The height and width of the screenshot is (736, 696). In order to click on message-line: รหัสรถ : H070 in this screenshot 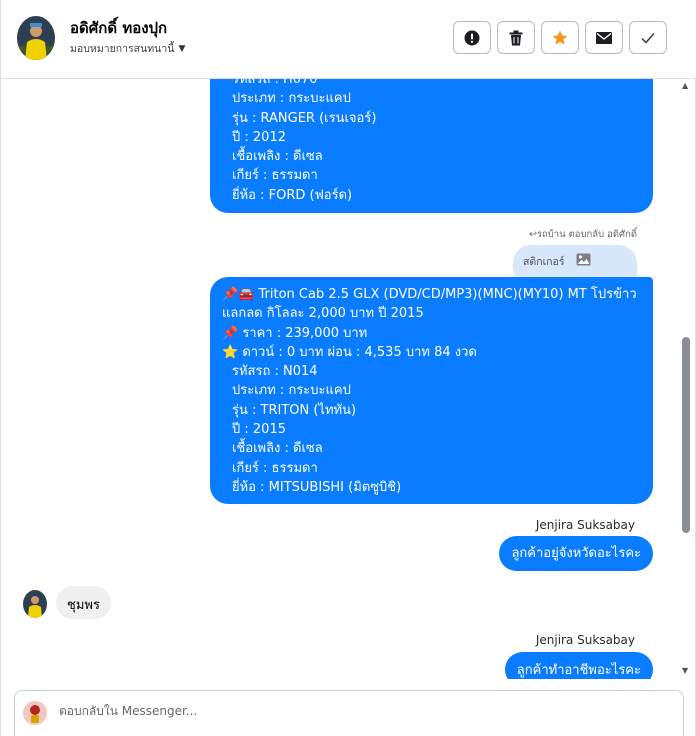, I will do `click(275, 83)`.